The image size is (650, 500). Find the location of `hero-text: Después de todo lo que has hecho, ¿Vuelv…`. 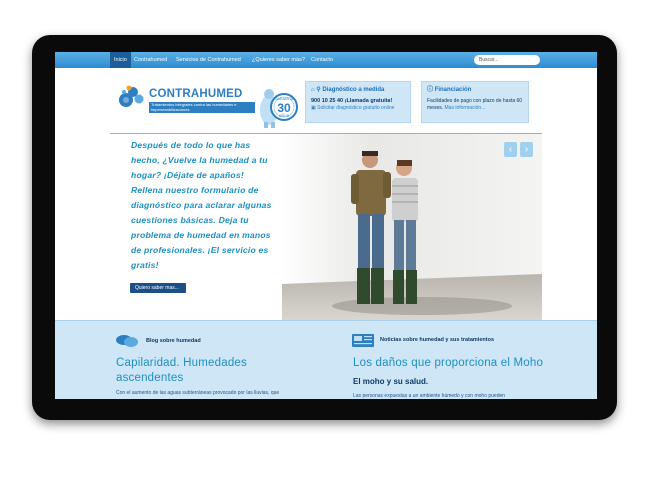

hero-text: Después de todo lo que has hecho, ¿Vuelv… is located at coordinates (201, 205).